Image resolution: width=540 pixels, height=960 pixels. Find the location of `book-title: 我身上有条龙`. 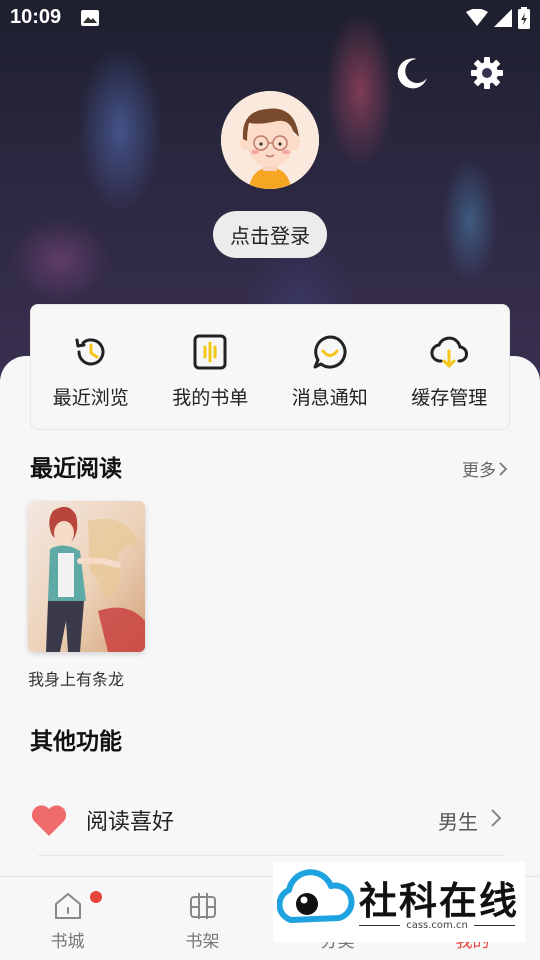

book-title: 我身上有条龙 is located at coordinates (76, 679).